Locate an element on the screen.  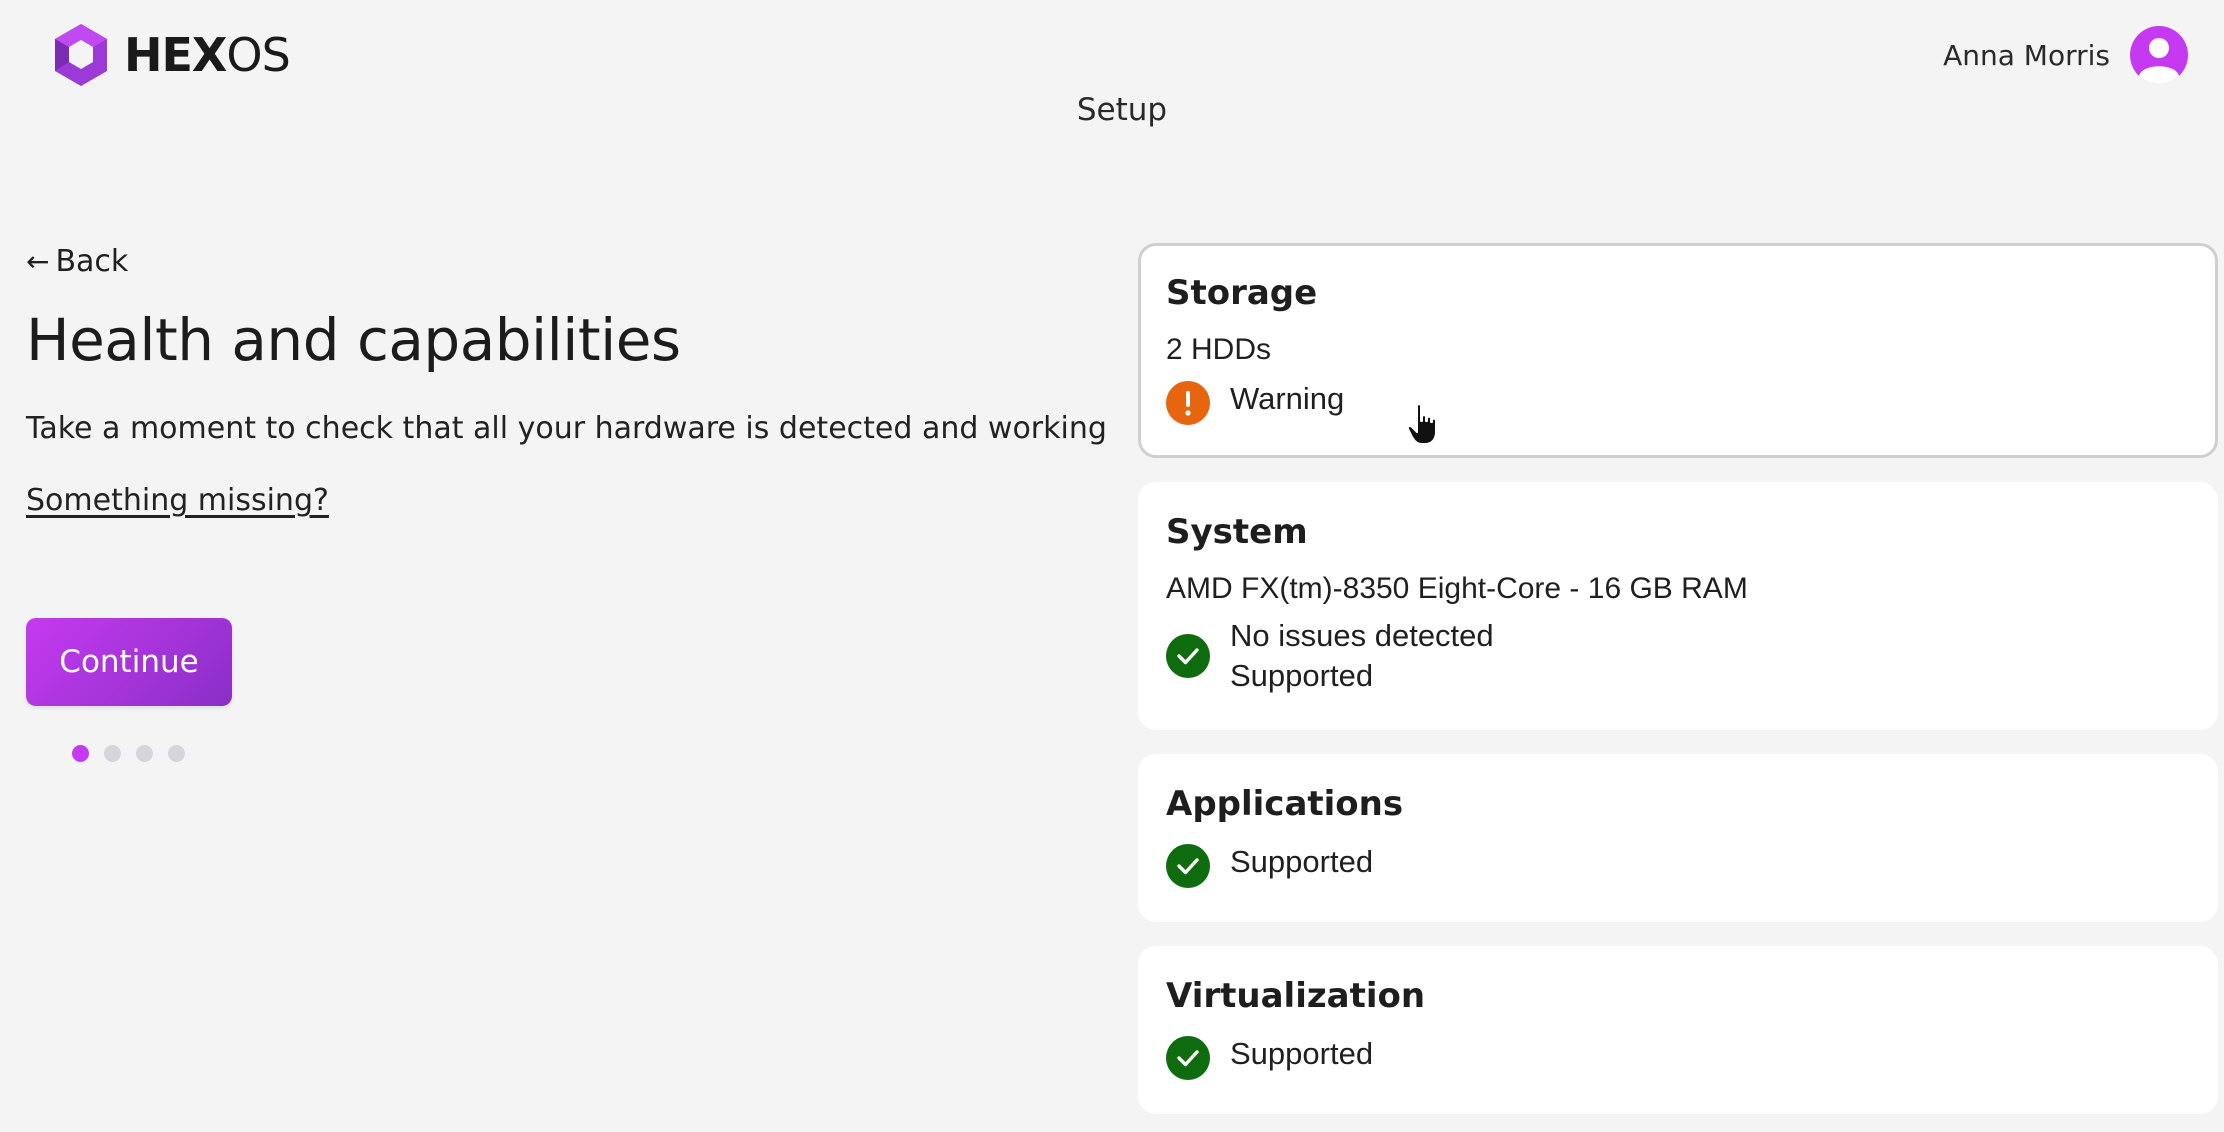
page-title: Health and capabilities is located at coordinates (353, 340).